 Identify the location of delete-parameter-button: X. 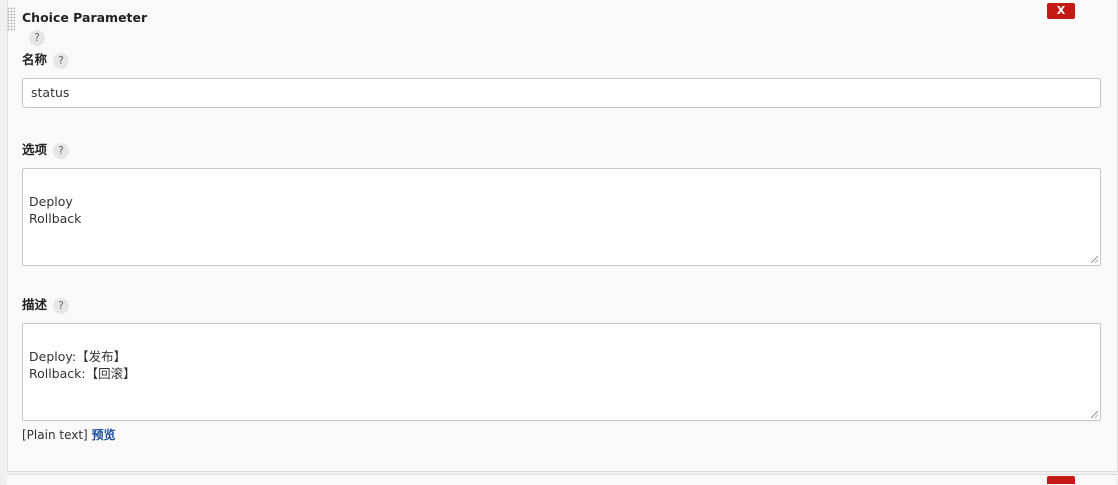
(1061, 11).